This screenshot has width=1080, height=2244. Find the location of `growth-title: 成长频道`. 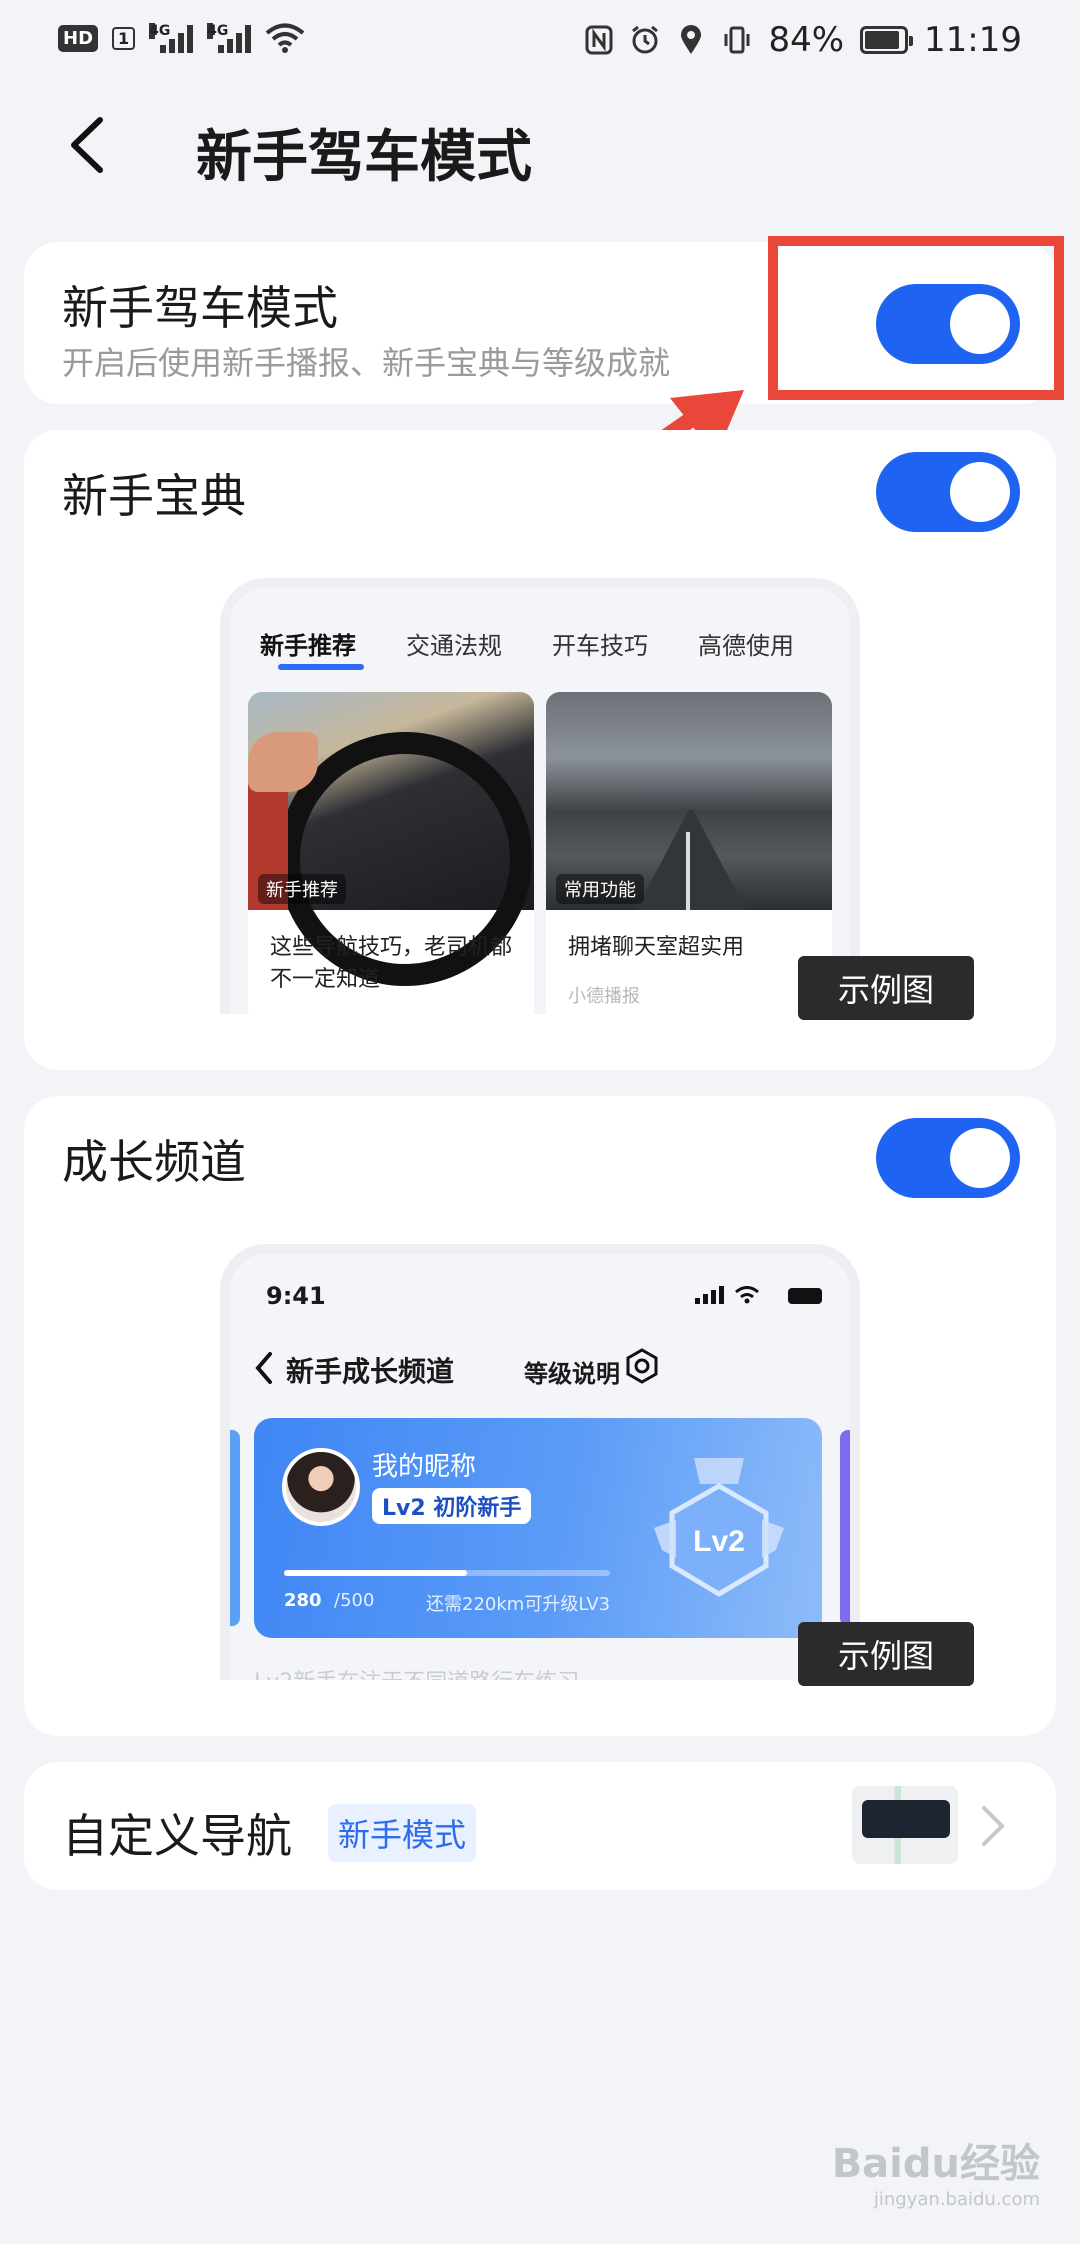

growth-title: 成长频道 is located at coordinates (154, 1162).